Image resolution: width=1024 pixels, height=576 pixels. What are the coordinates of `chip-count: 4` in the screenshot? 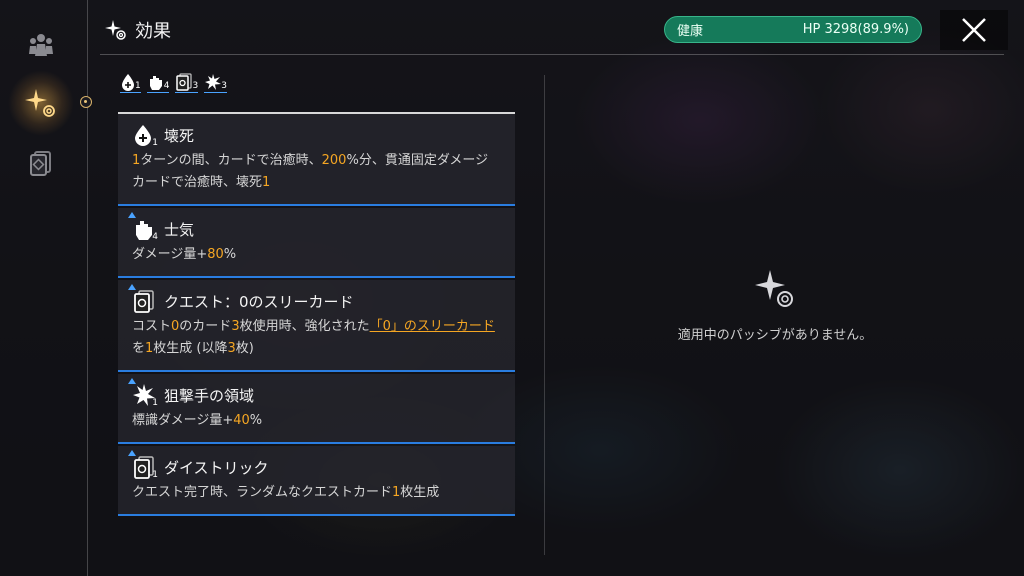 It's located at (166, 86).